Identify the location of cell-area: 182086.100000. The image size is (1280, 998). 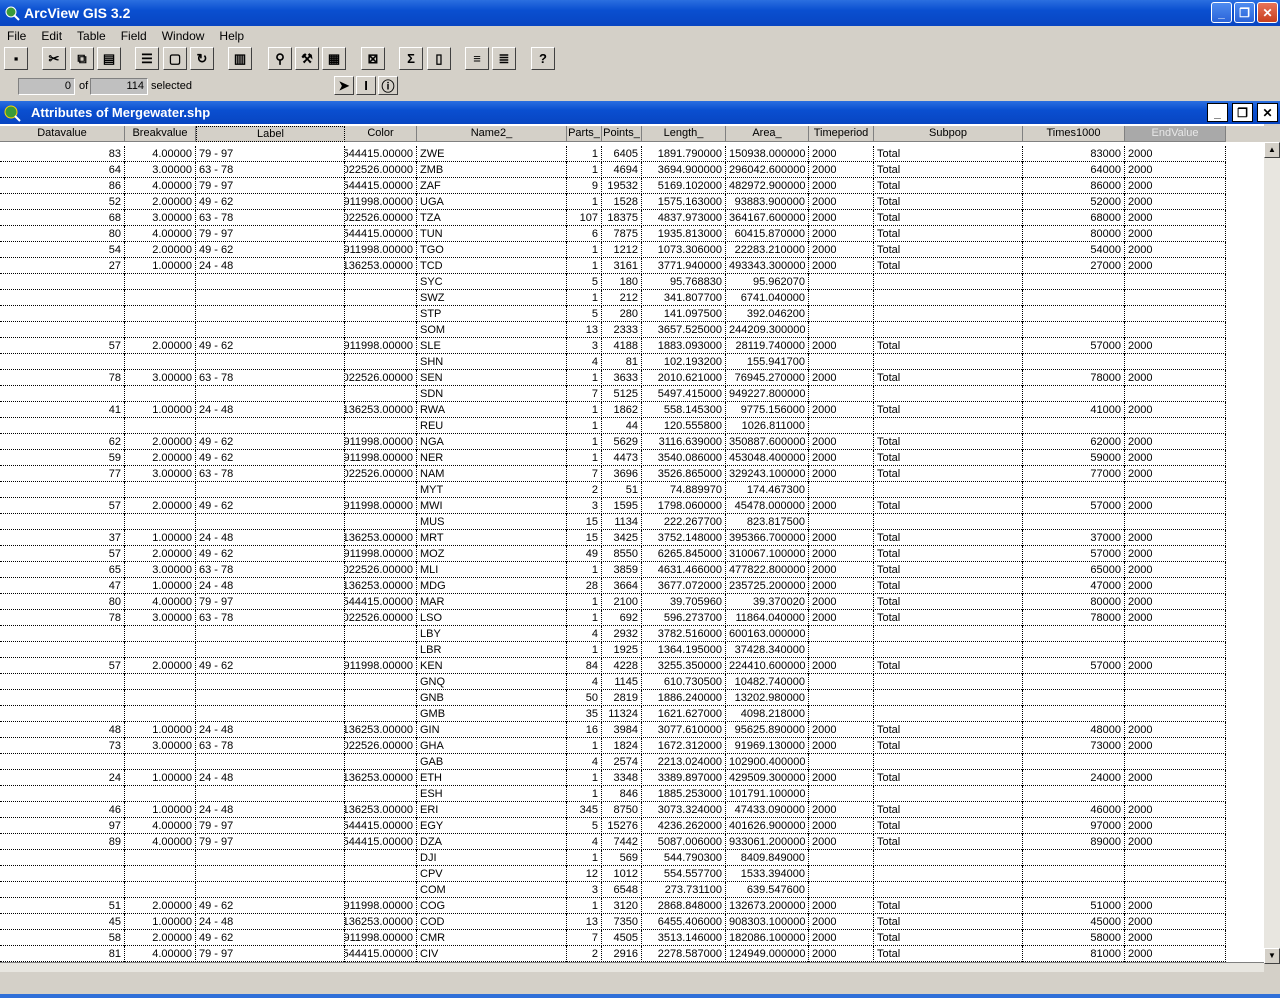
(767, 938).